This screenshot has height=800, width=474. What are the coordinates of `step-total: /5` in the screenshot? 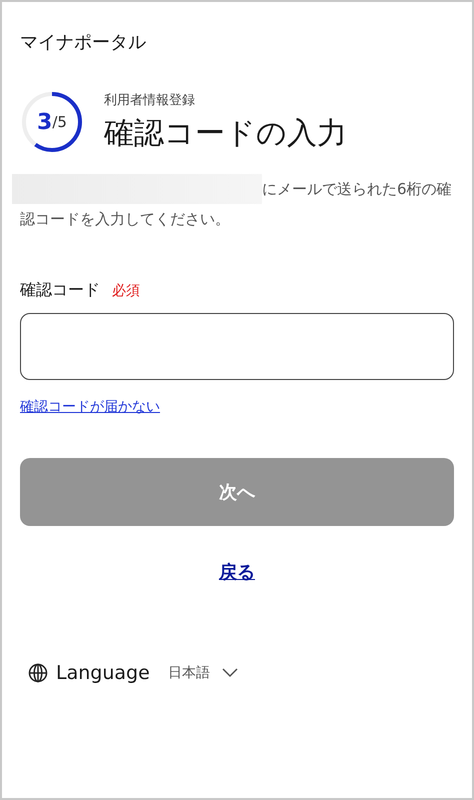 It's located at (59, 122).